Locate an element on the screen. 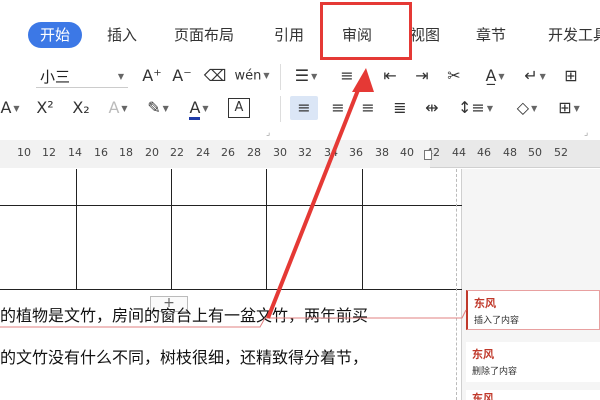  arrow-shaft is located at coordinates (315, 199).